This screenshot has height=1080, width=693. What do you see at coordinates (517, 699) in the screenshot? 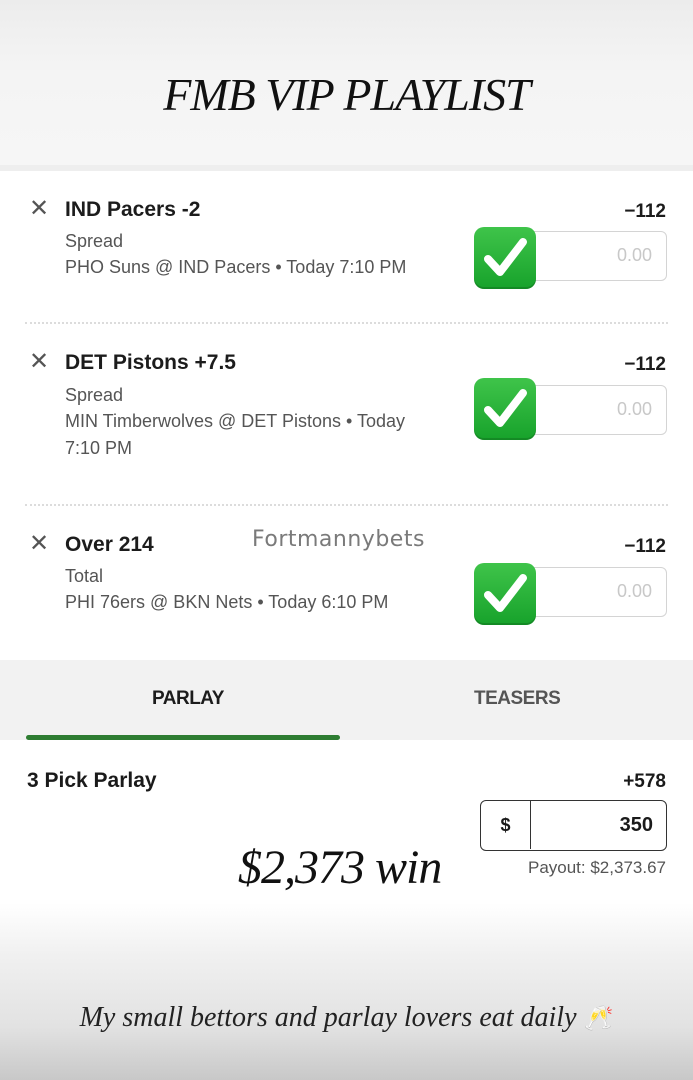
I see `tab-teasers: TEASERS` at bounding box center [517, 699].